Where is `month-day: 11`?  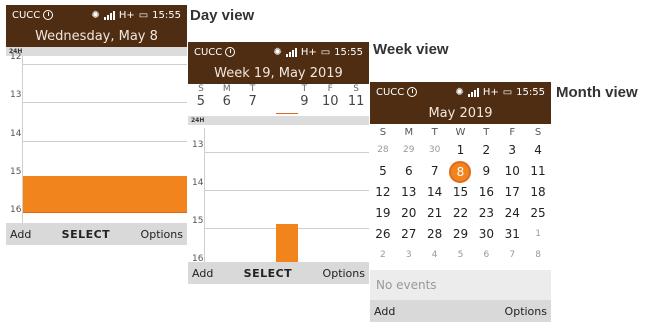
month-day: 11 is located at coordinates (538, 171).